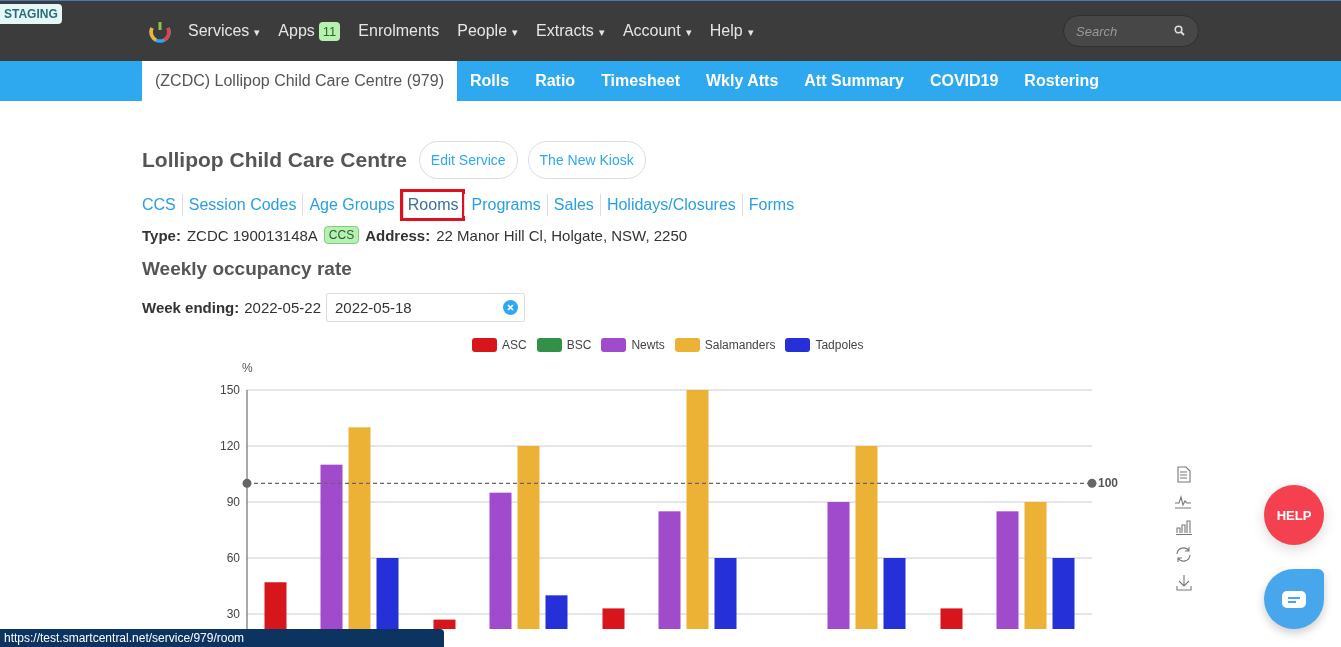 The height and width of the screenshot is (647, 1341). I want to click on field-value: 22 Manor Hill Cl, Holgate, NSW, 2250, so click(562, 235).